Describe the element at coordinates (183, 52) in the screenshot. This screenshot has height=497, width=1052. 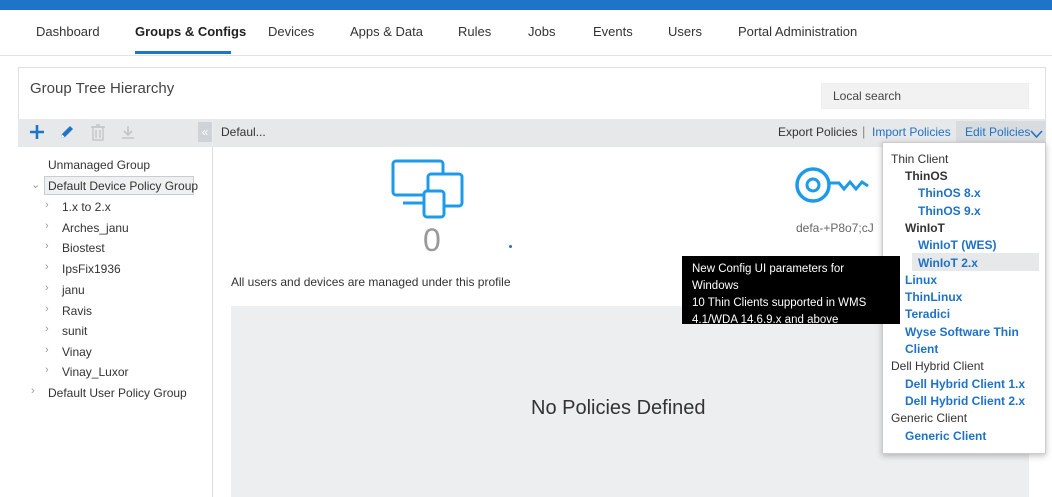
I see `nav-active-indicator` at that location.